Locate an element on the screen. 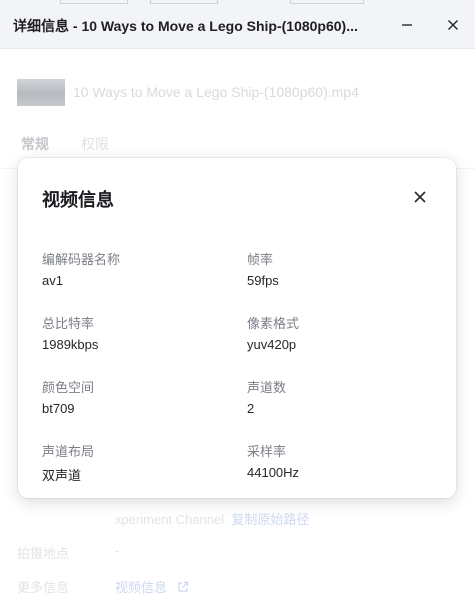 This screenshot has width=475, height=611. pixel-format-label: 像素格式 is located at coordinates (273, 323).